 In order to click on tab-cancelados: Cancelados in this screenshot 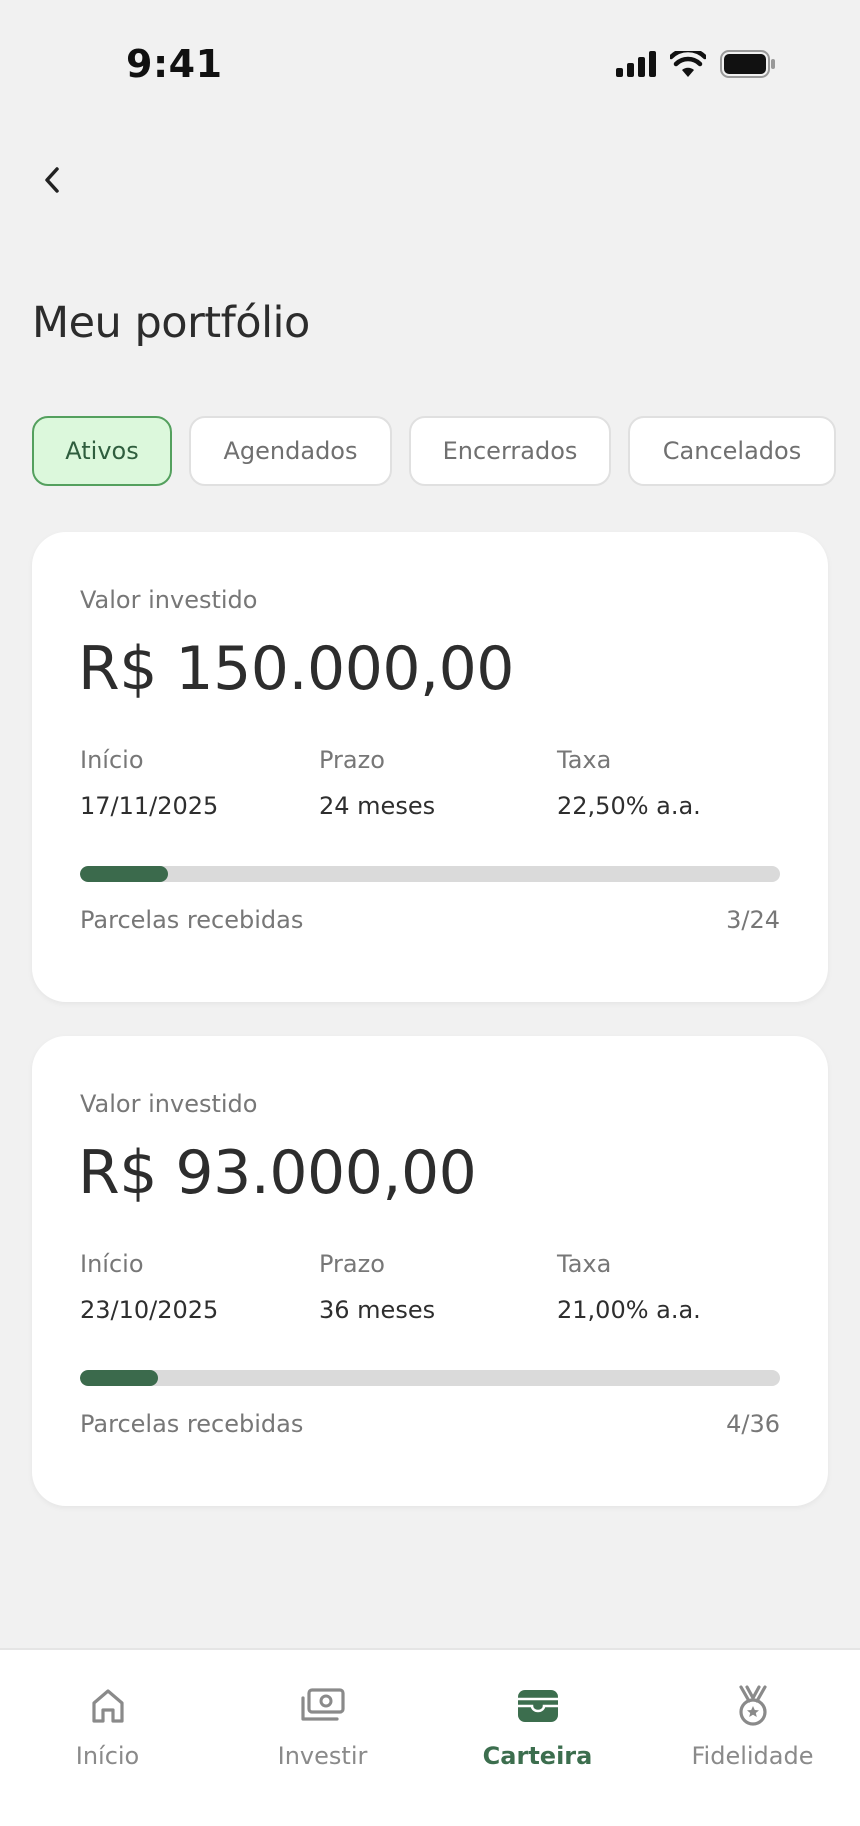, I will do `click(732, 451)`.